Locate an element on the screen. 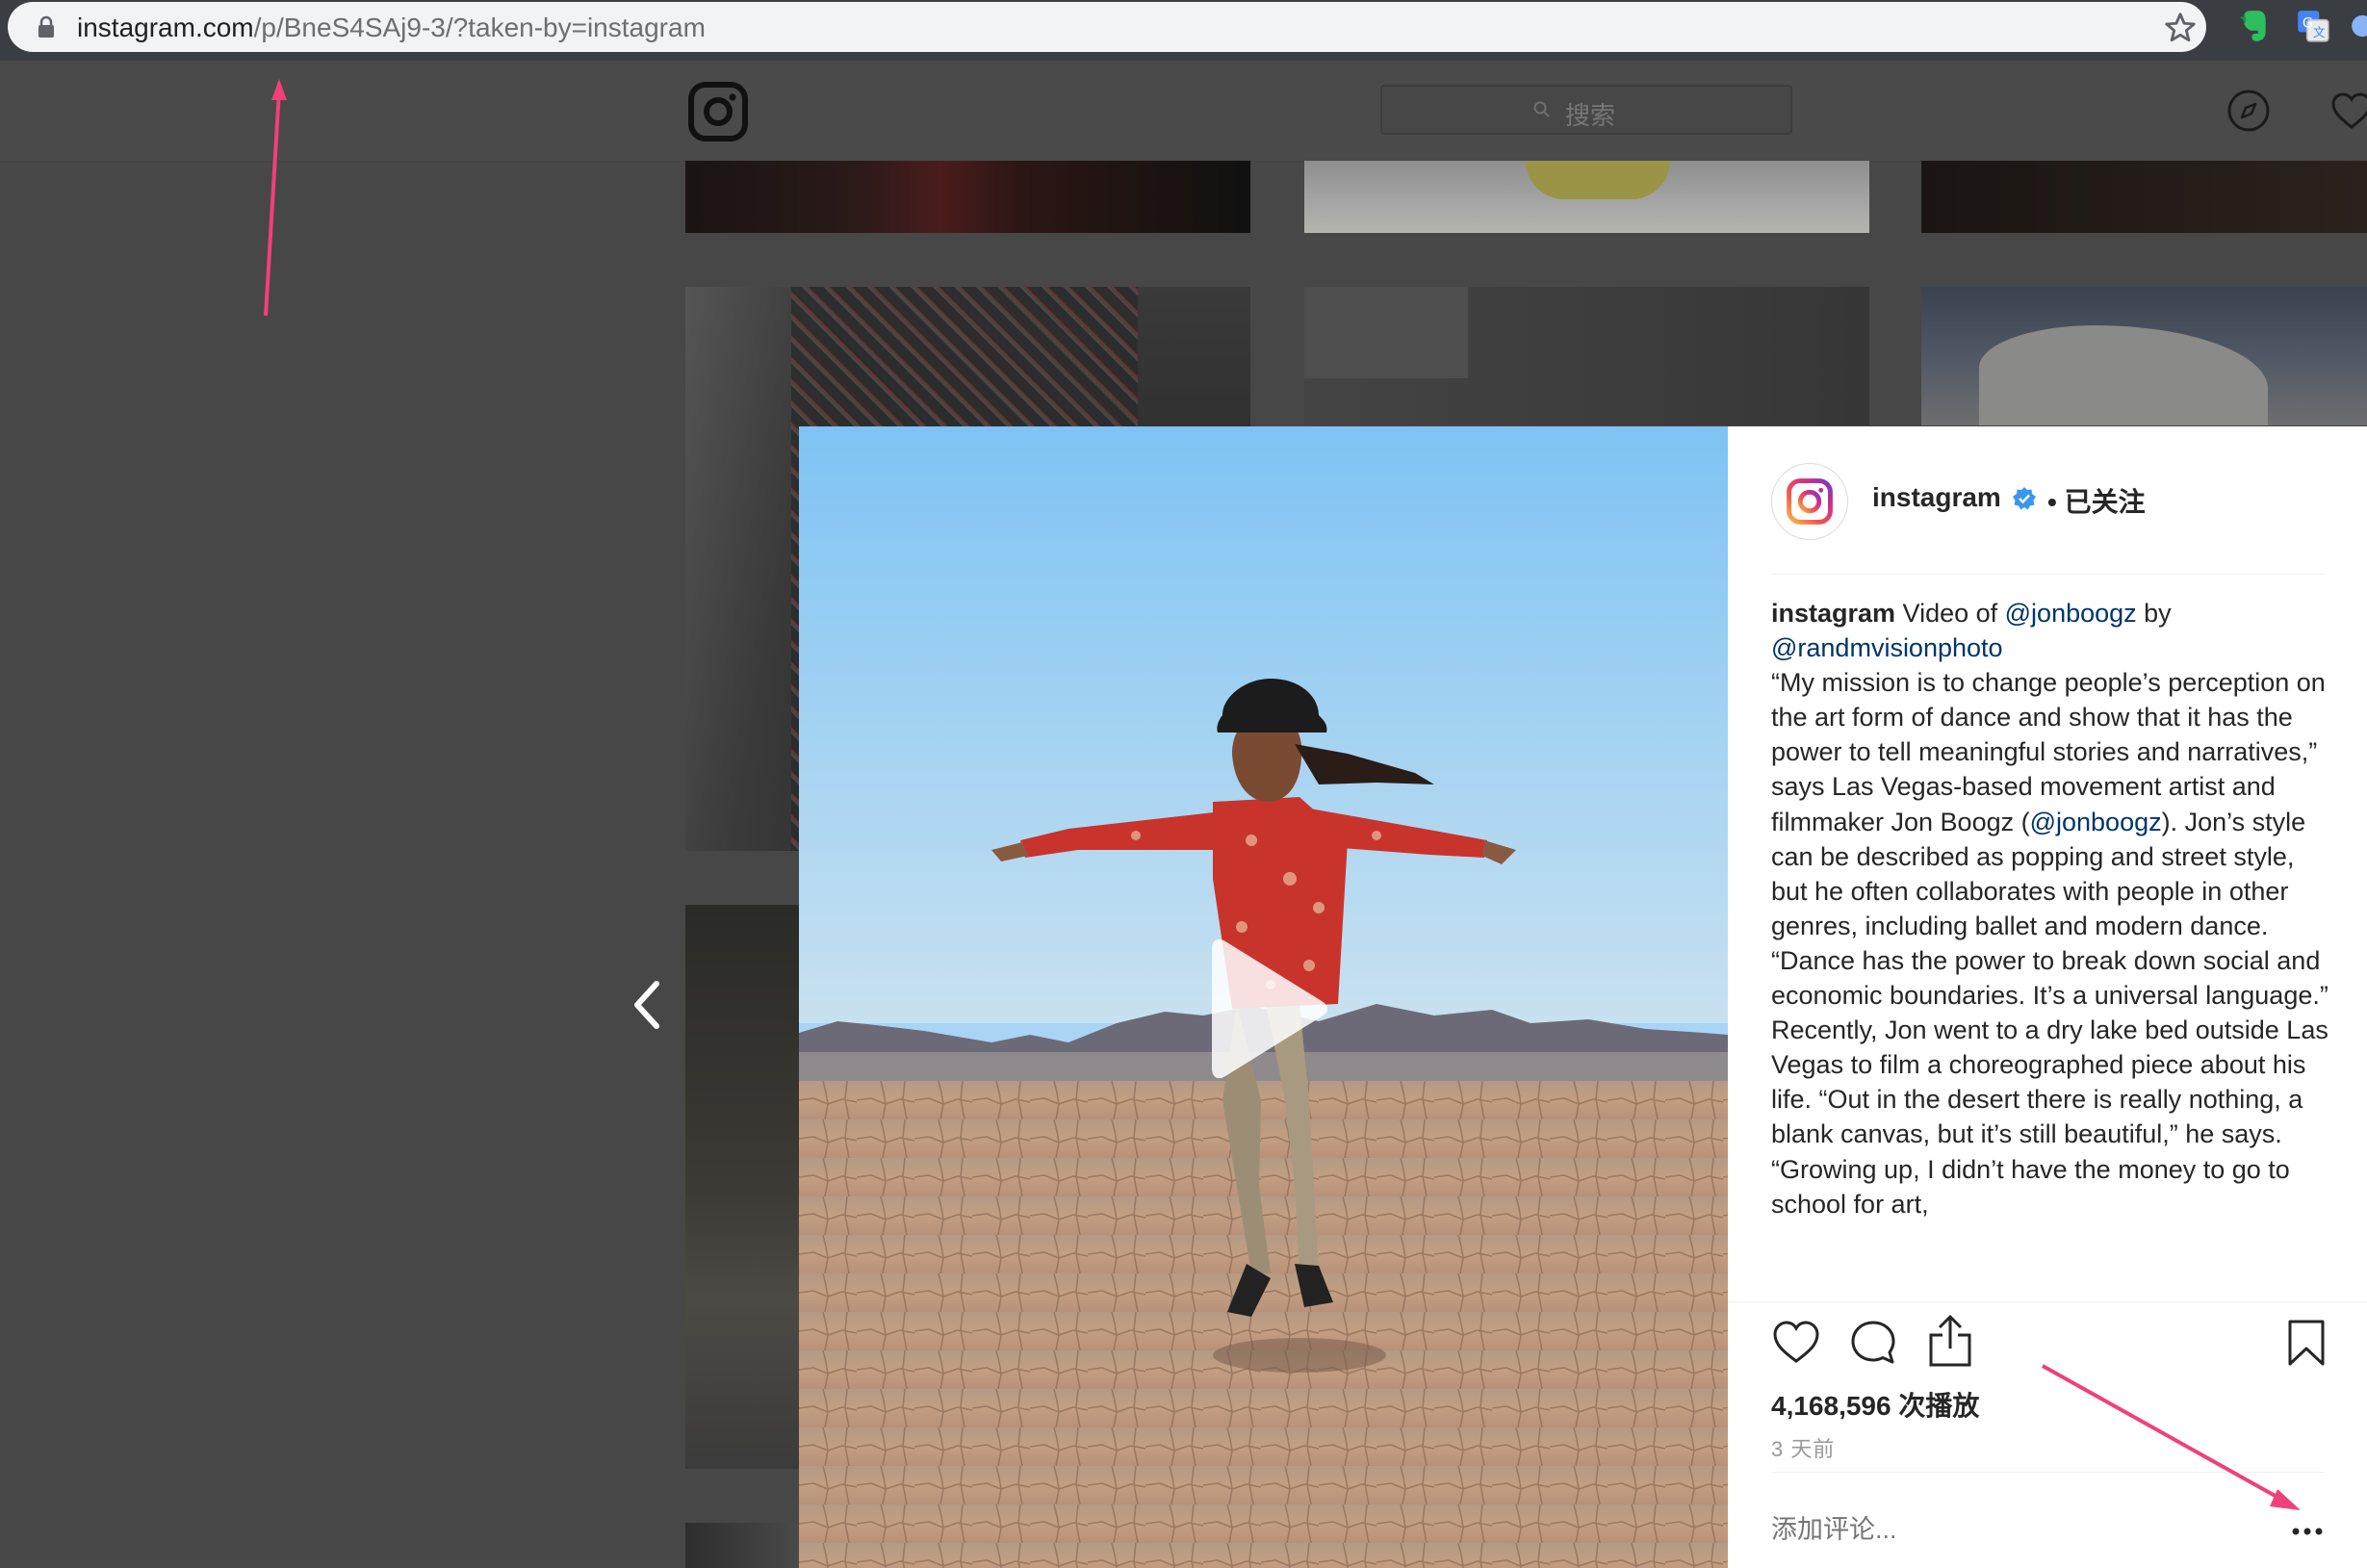 Image resolution: width=2367 pixels, height=1568 pixels. caption-text-part: Video of is located at coordinates (1950, 613).